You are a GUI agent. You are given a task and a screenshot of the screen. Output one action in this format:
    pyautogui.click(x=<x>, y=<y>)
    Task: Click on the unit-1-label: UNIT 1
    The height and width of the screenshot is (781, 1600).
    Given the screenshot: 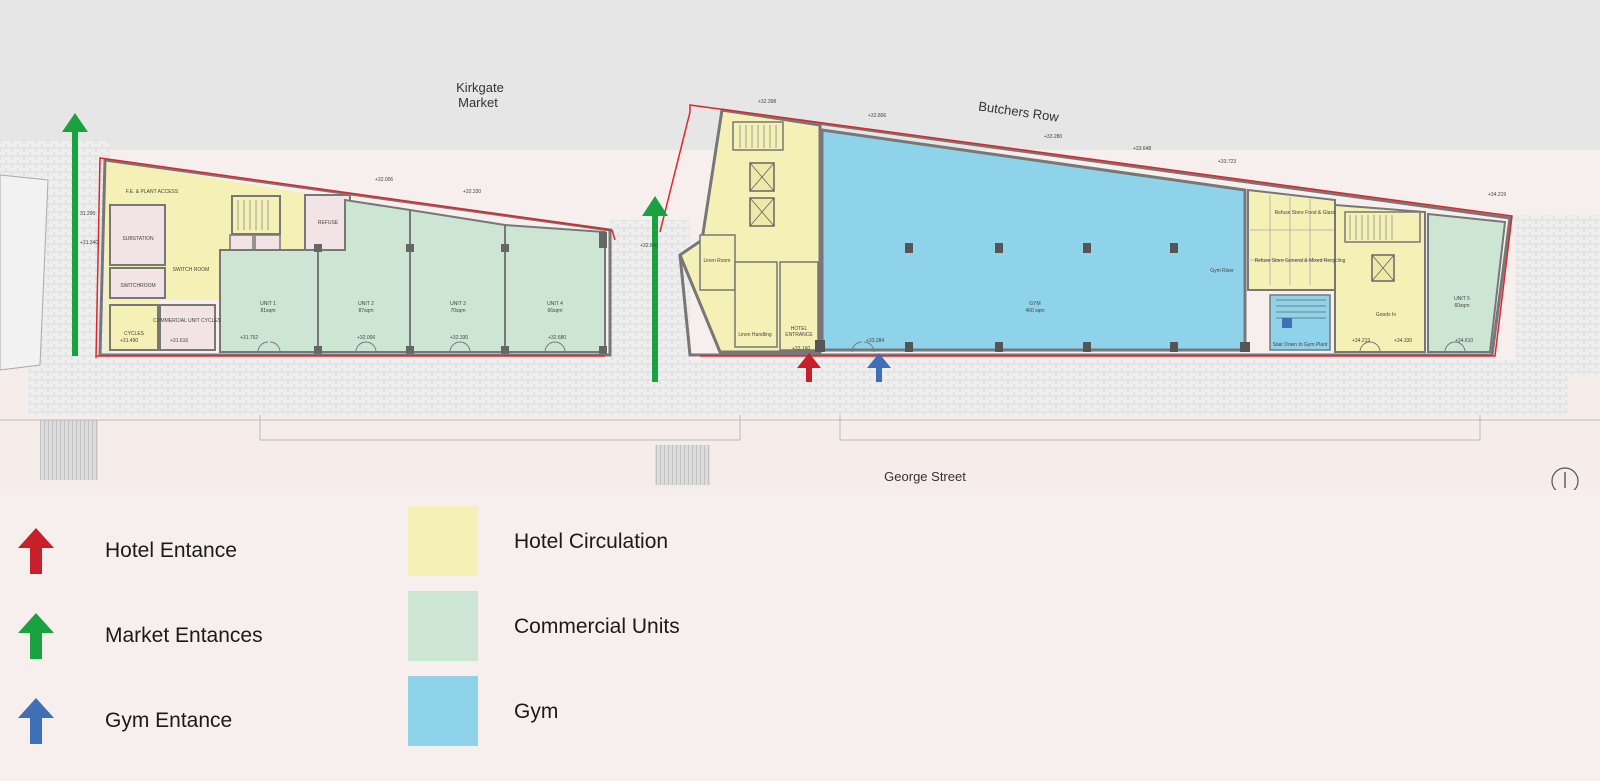 What is the action you would take?
    pyautogui.click(x=268, y=304)
    